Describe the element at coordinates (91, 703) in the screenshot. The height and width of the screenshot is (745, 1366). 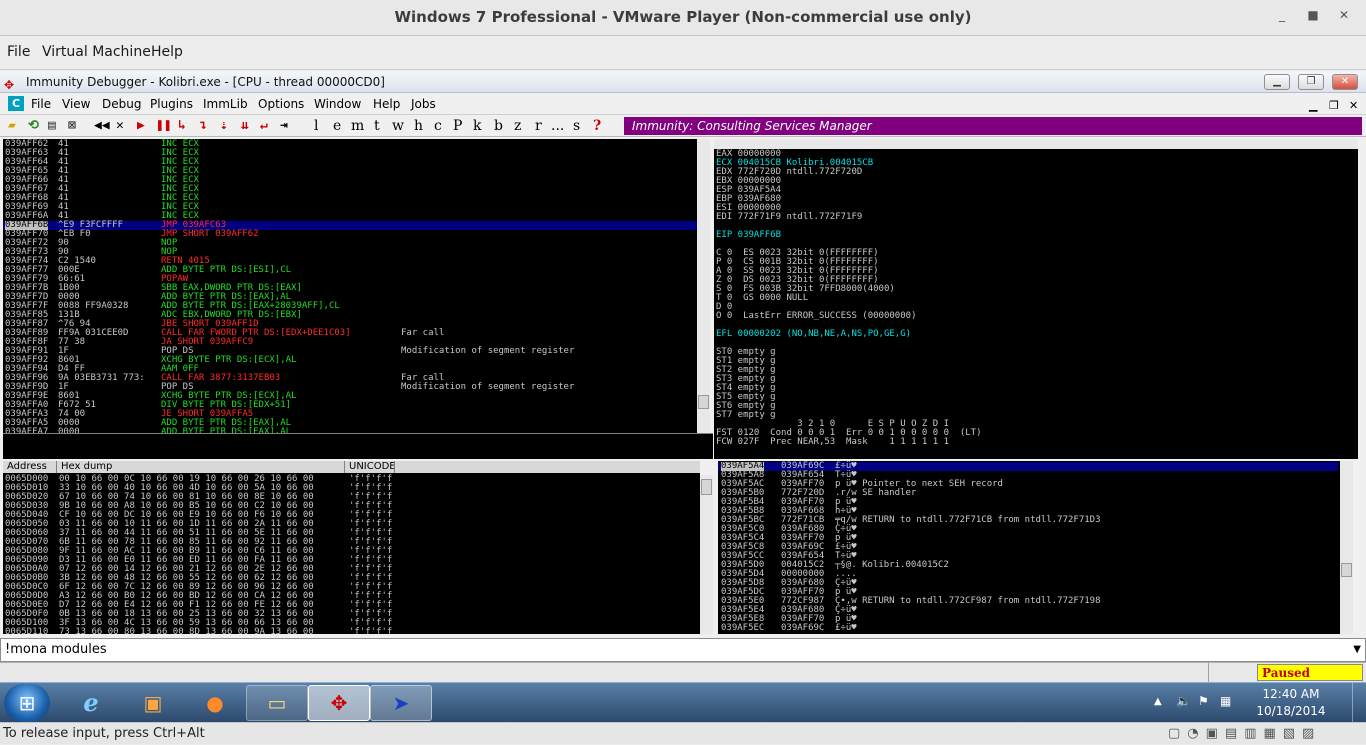
I see `internet-explorer-icon: ℯ` at that location.